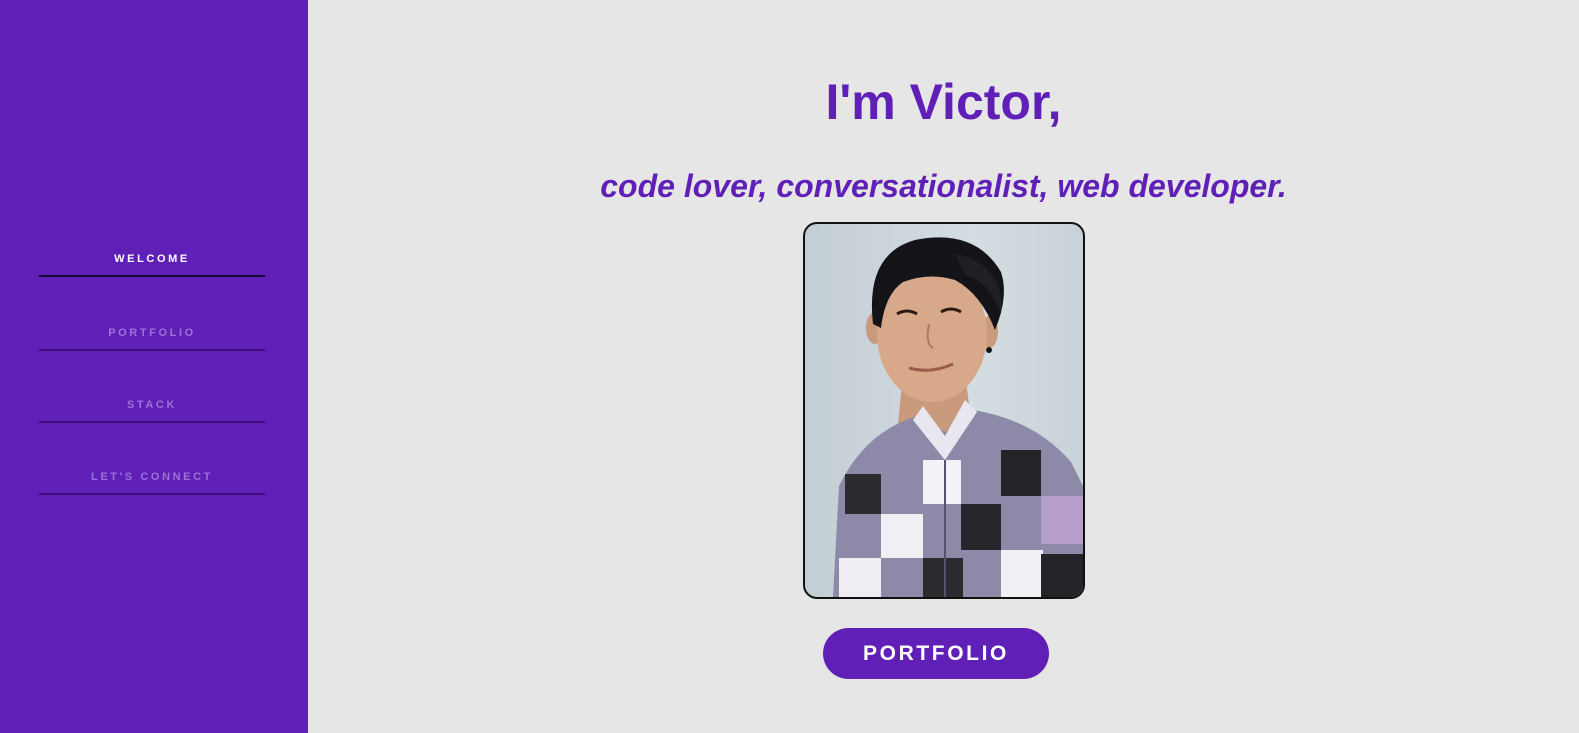 Image resolution: width=1579 pixels, height=733 pixels. I want to click on profile-photo, so click(944, 410).